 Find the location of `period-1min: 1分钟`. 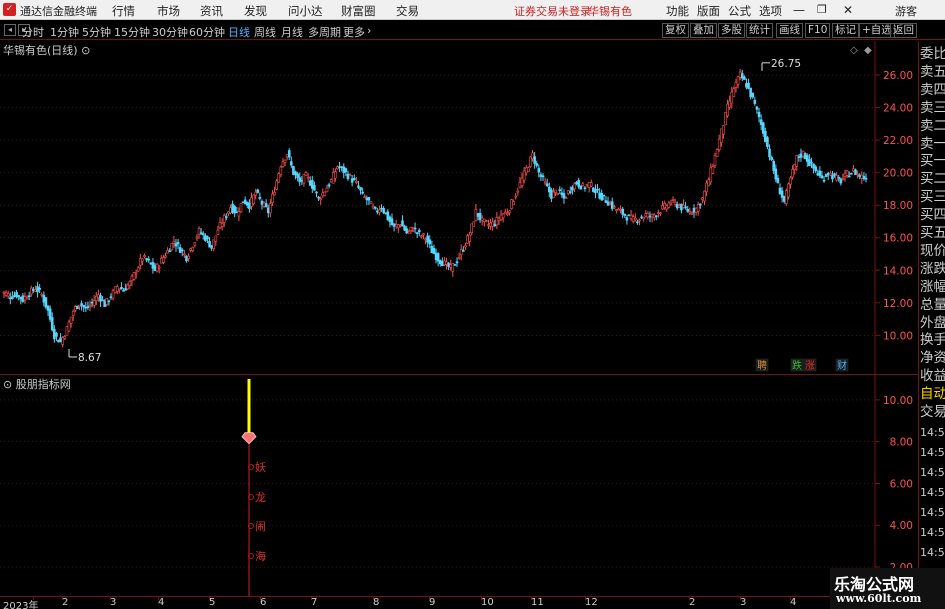

period-1min: 1分钟 is located at coordinates (64, 32).